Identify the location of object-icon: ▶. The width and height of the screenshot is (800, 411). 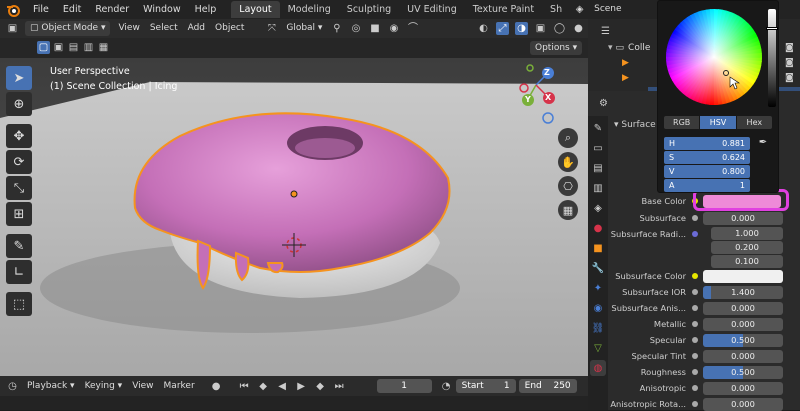
(625, 78).